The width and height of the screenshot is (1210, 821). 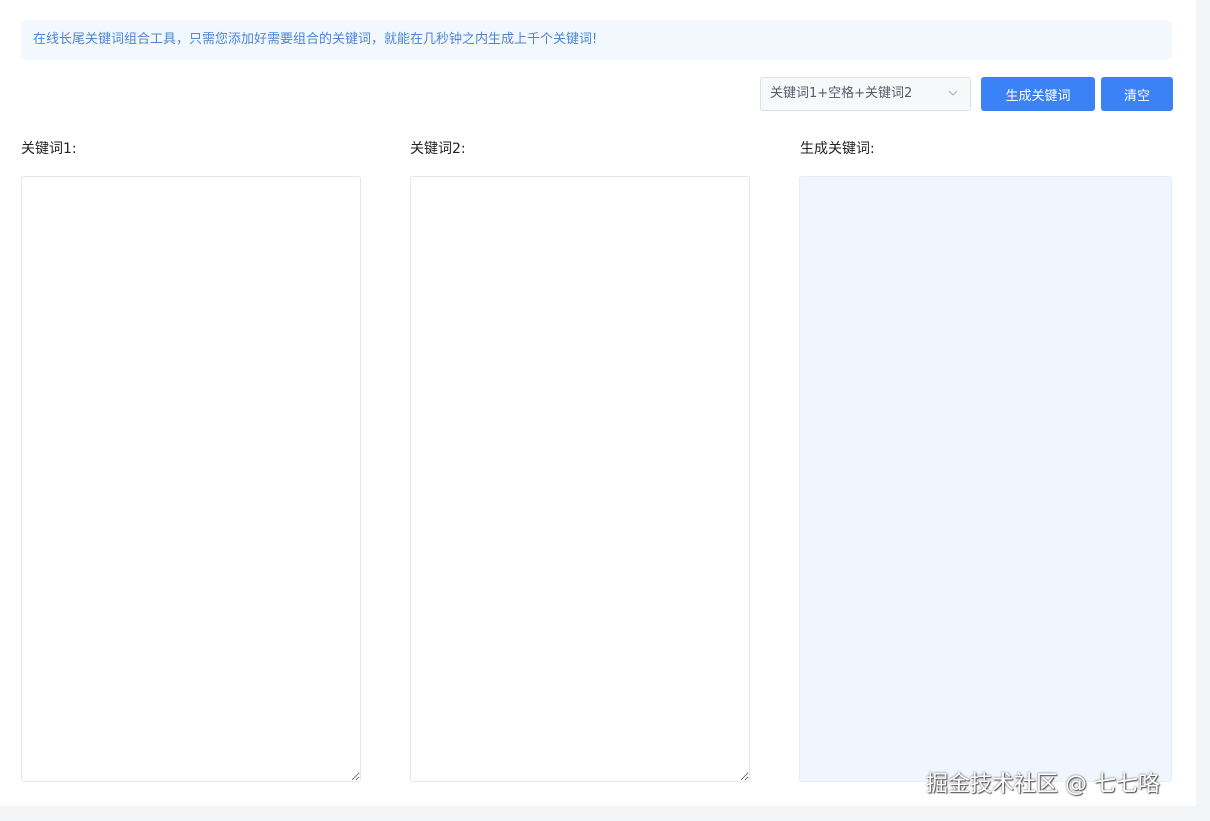 What do you see at coordinates (1043, 784) in the screenshot?
I see `watermark-text: 掘金技术社区 @ 七七咯` at bounding box center [1043, 784].